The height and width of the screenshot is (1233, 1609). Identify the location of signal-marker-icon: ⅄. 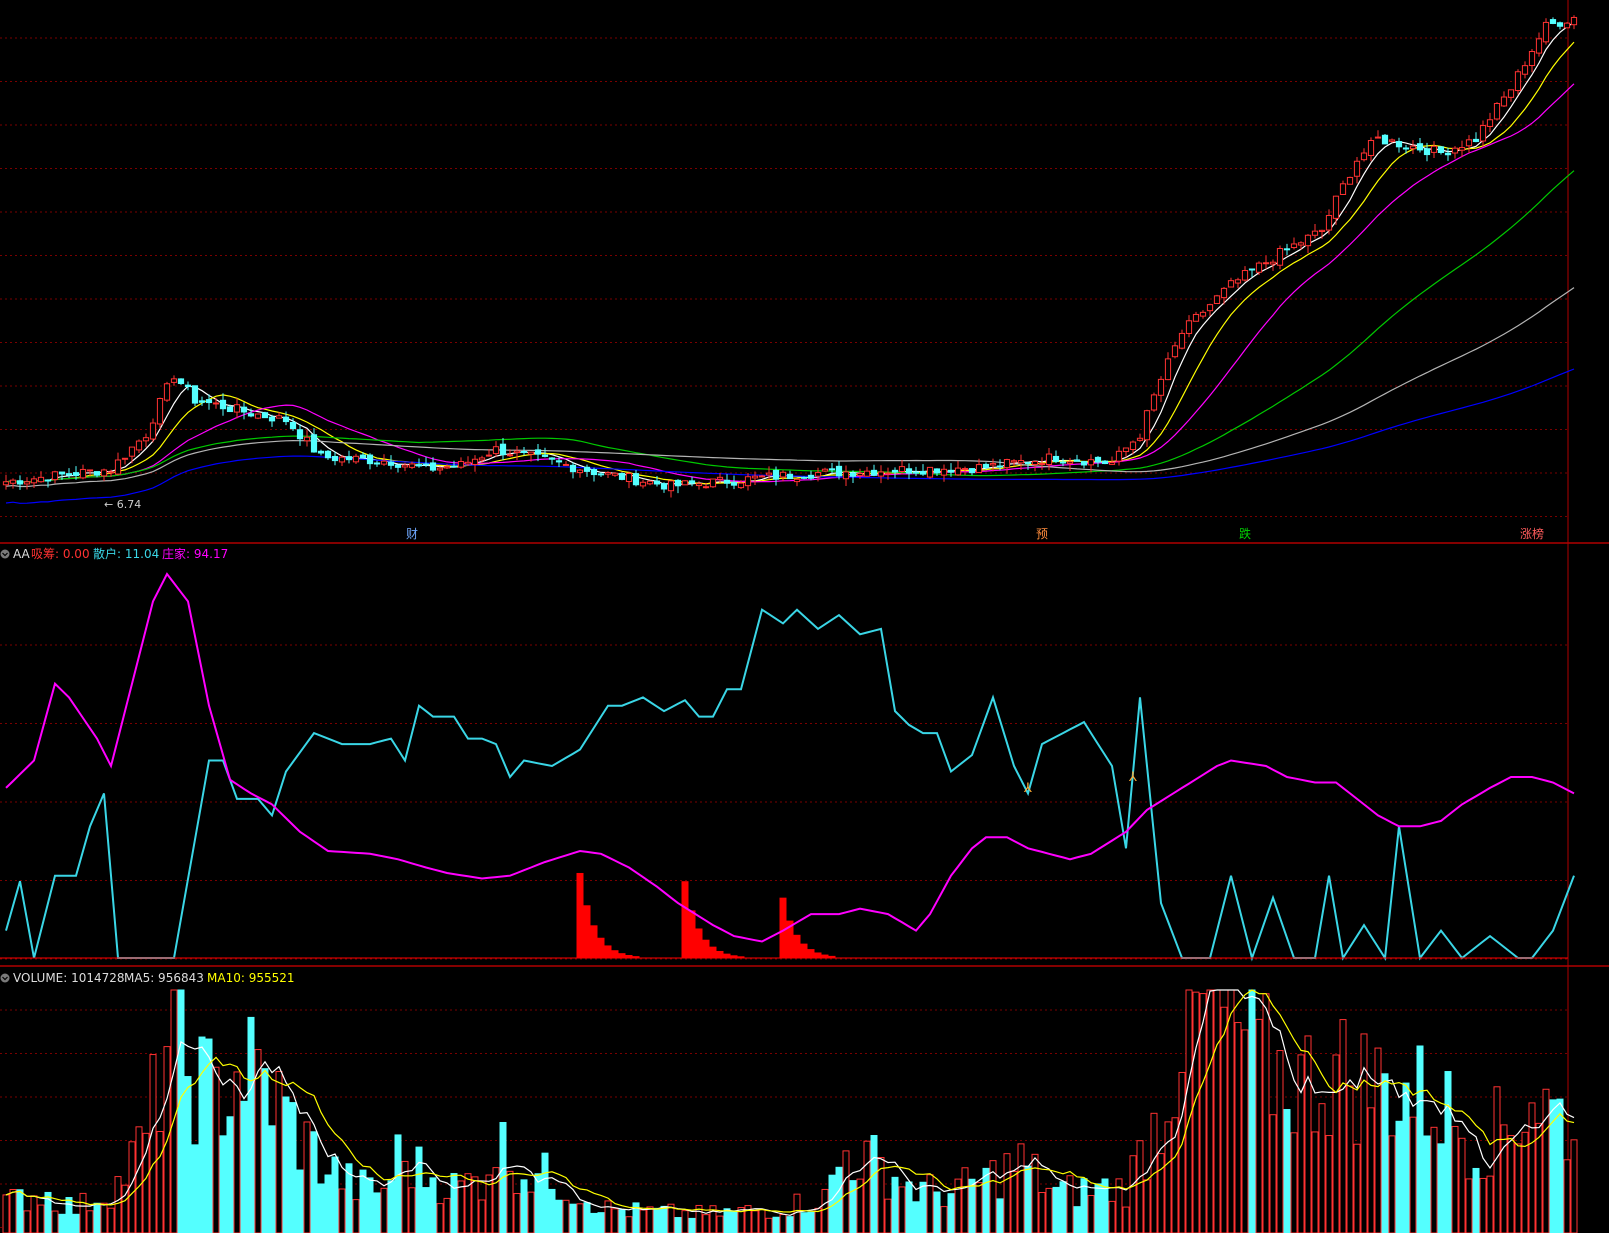
(1027, 788).